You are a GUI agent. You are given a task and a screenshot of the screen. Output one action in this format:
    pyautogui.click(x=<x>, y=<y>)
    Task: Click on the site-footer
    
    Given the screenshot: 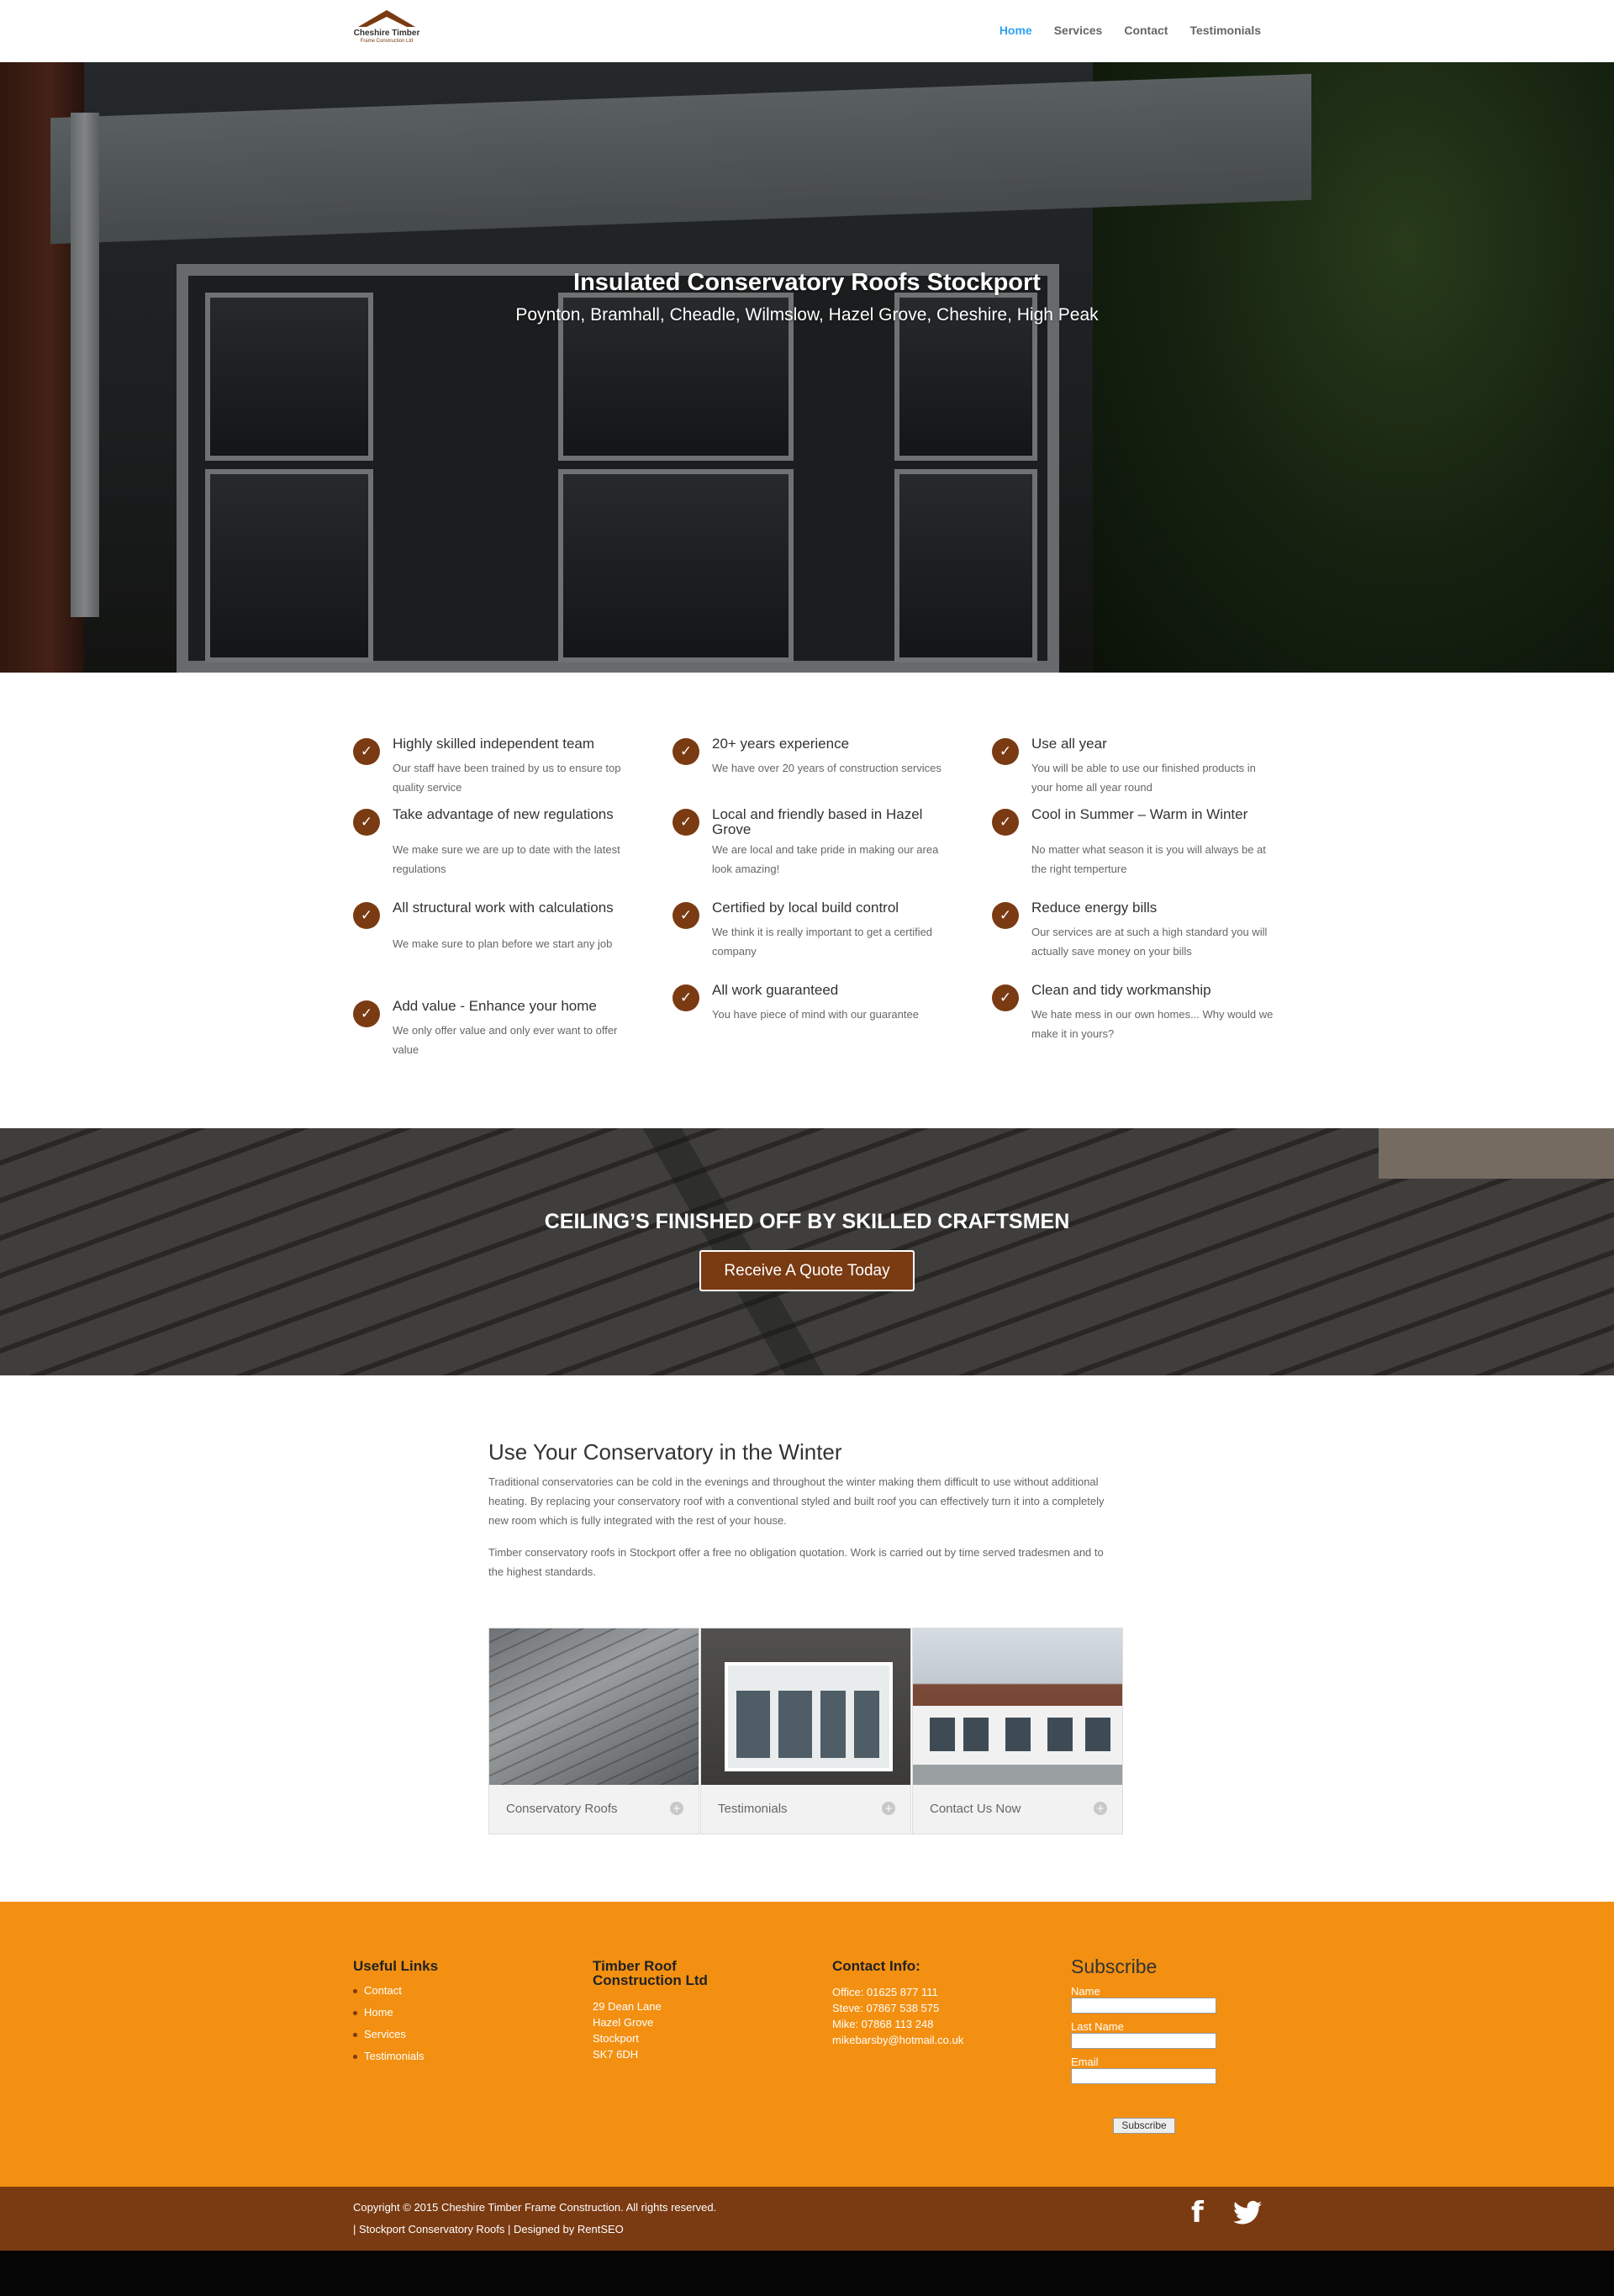 What is the action you would take?
    pyautogui.click(x=807, y=2044)
    